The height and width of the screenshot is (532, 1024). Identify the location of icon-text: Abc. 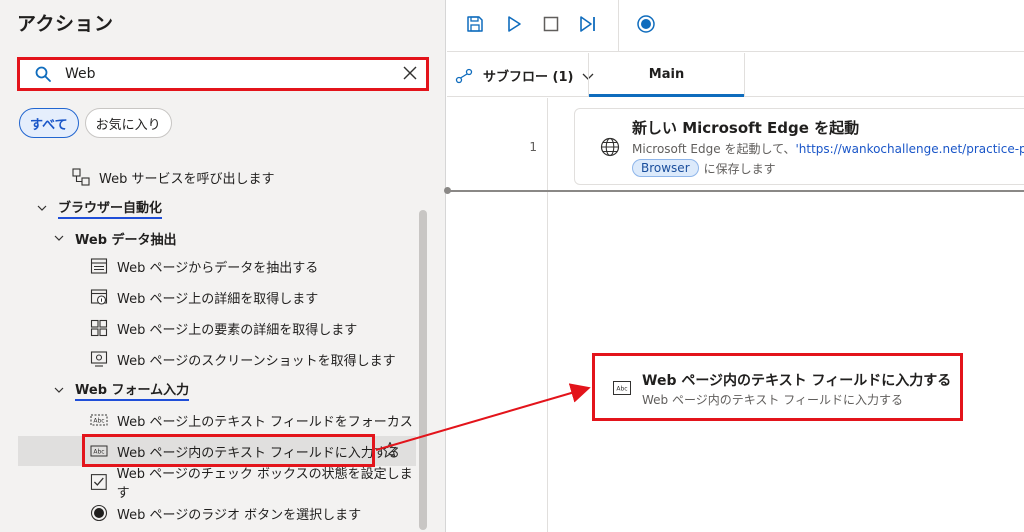
(621, 389).